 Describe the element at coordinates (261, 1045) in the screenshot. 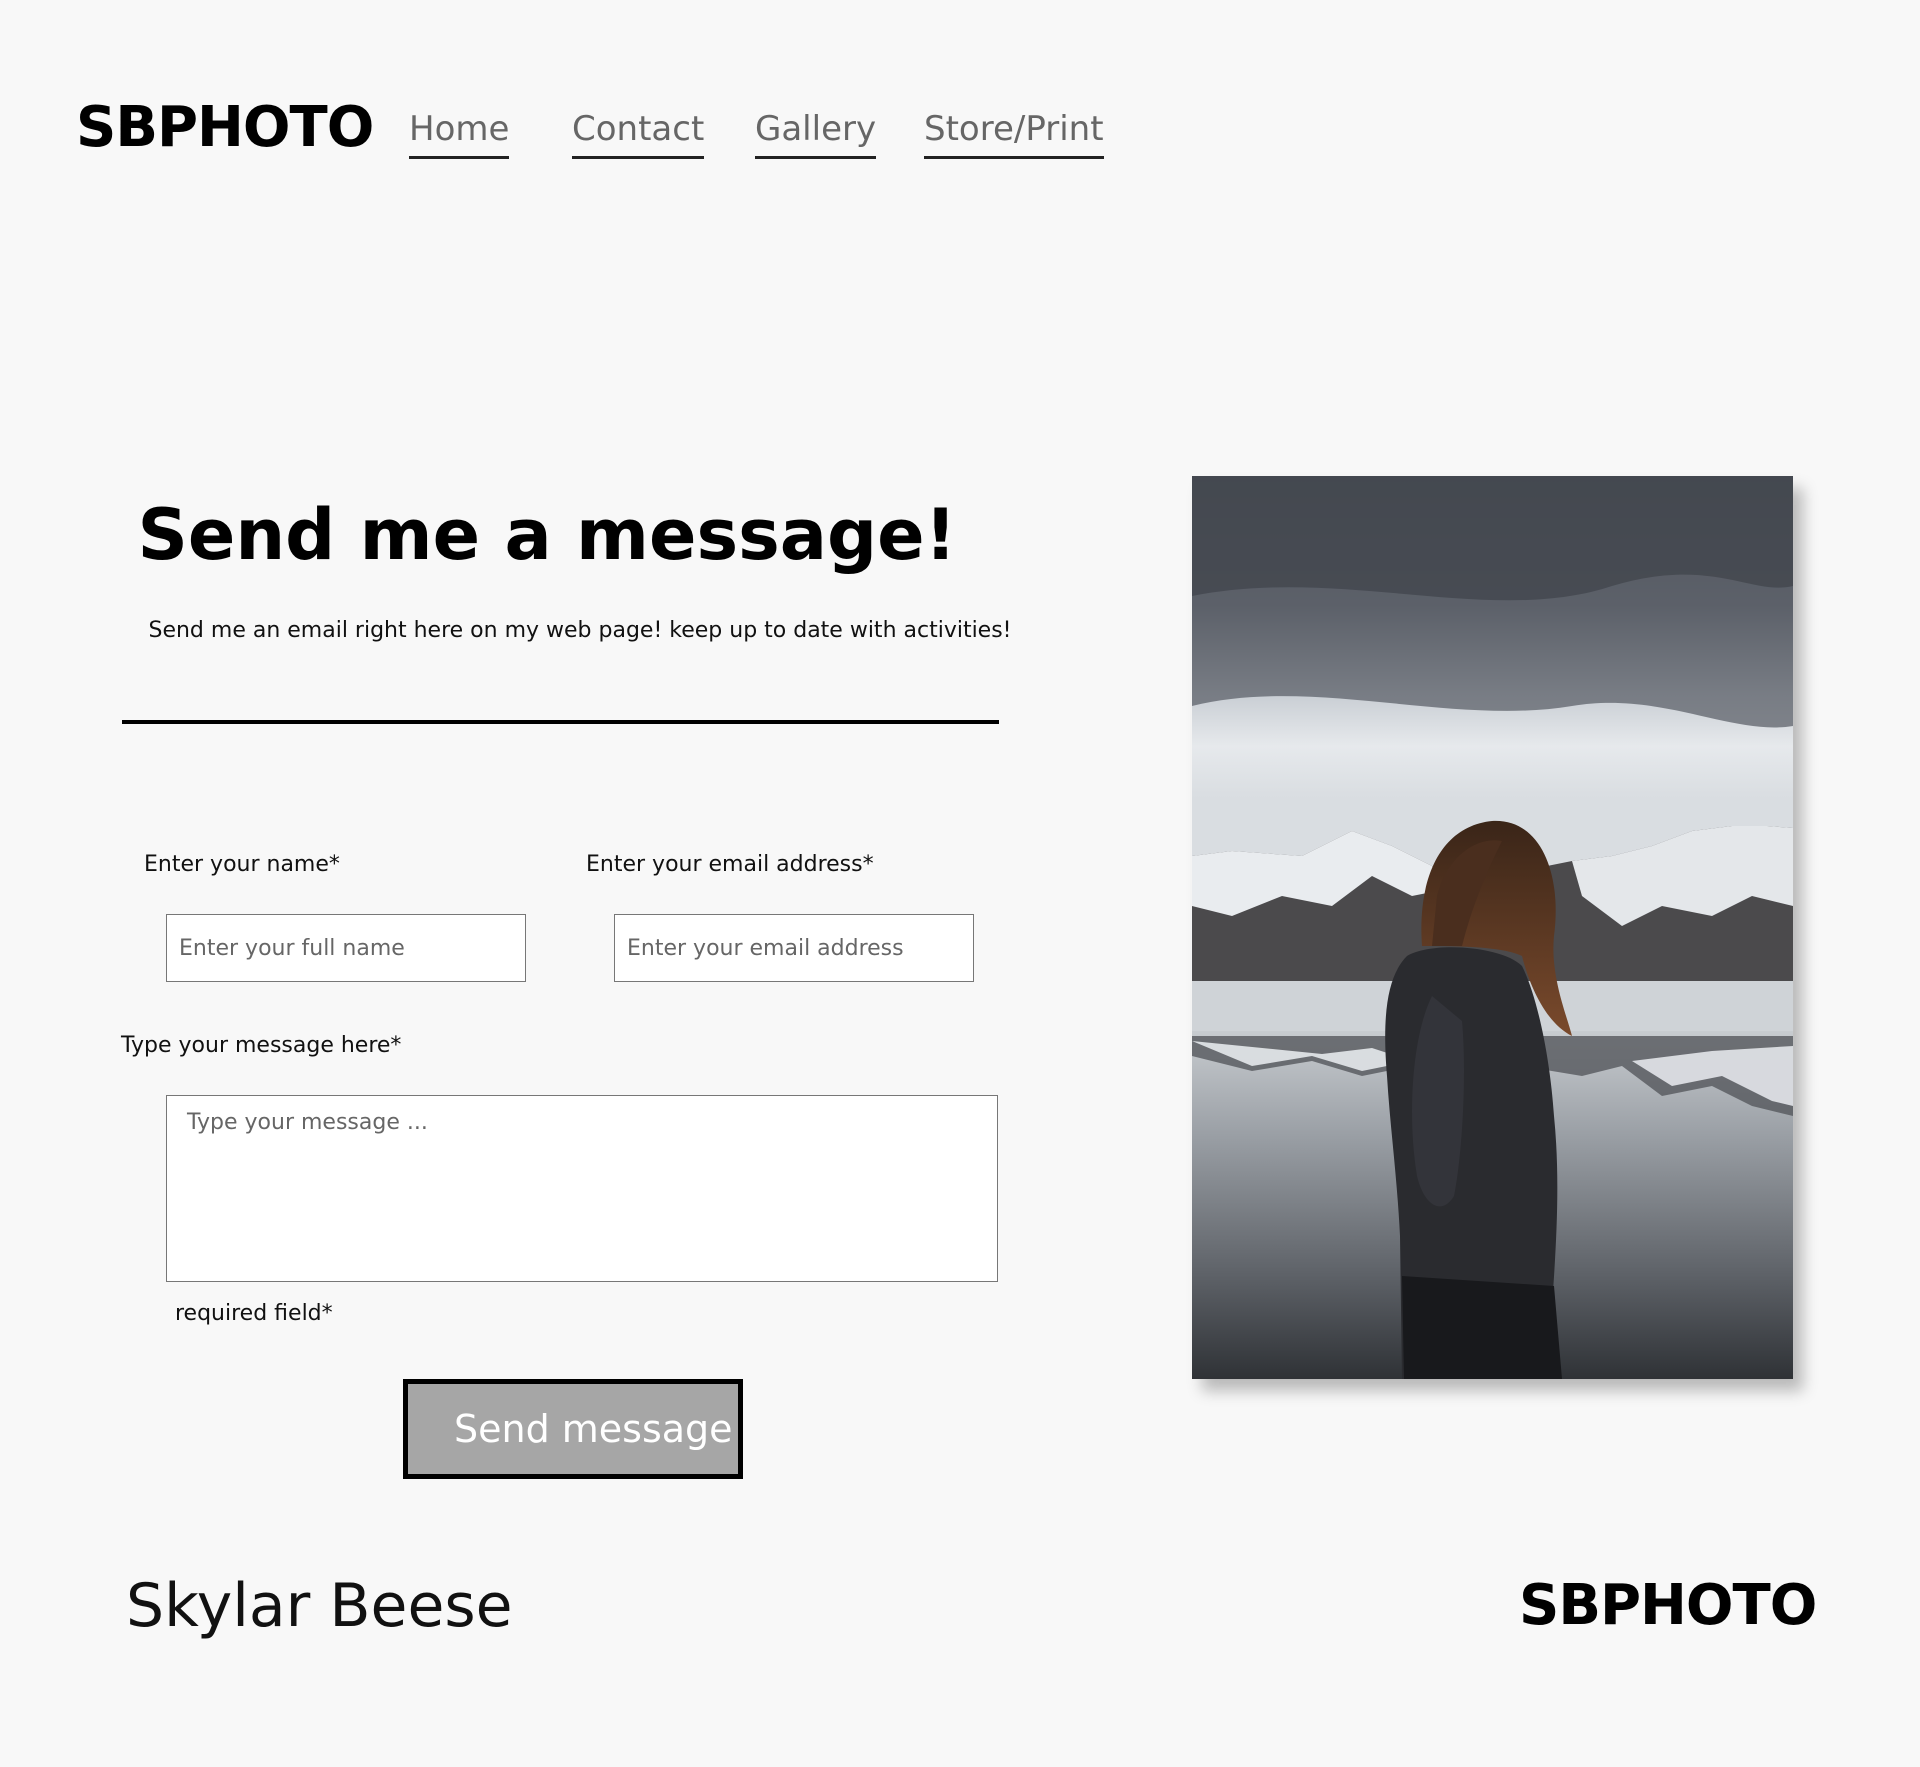

I see `message-label: Type your message here*` at that location.